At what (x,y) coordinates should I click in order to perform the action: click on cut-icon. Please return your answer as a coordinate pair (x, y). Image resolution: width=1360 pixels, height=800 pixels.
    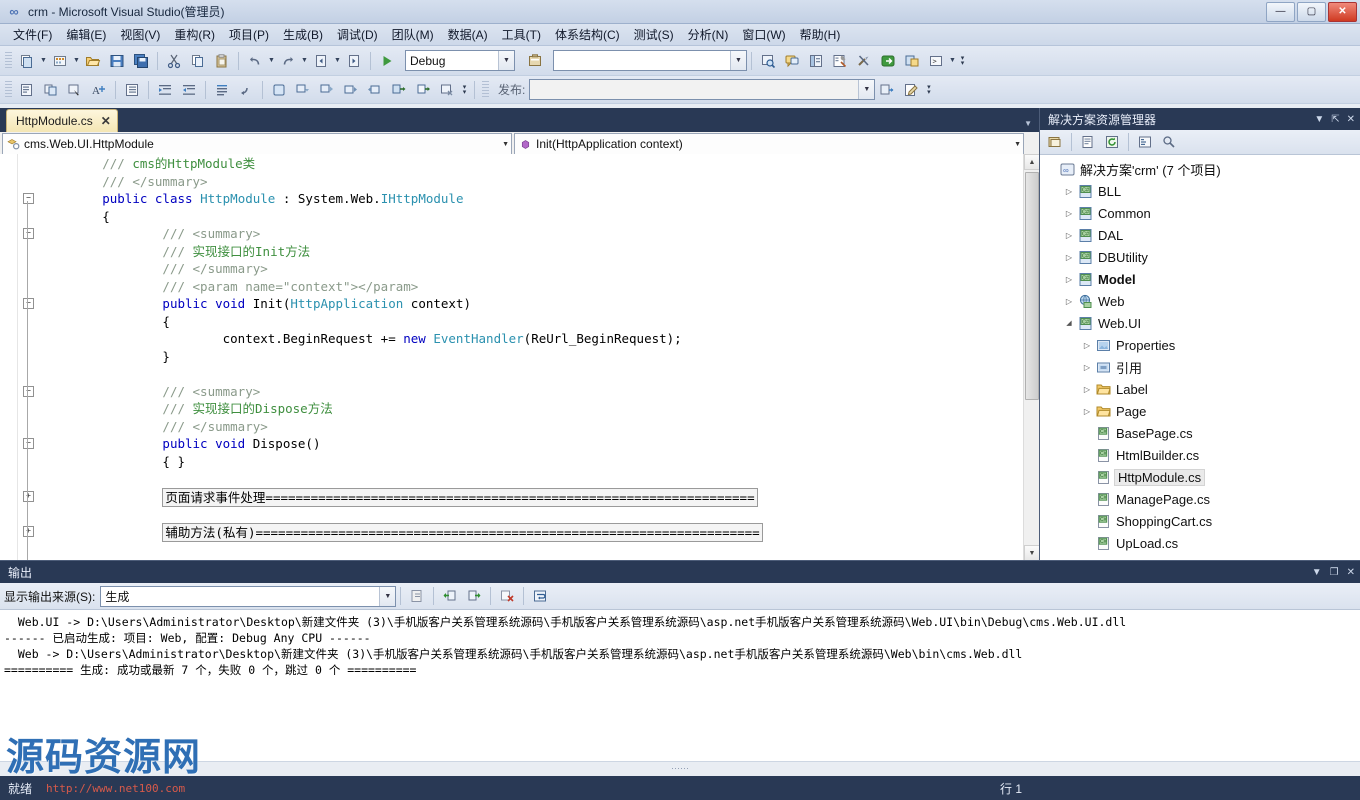
    Looking at the image, I should click on (174, 61).